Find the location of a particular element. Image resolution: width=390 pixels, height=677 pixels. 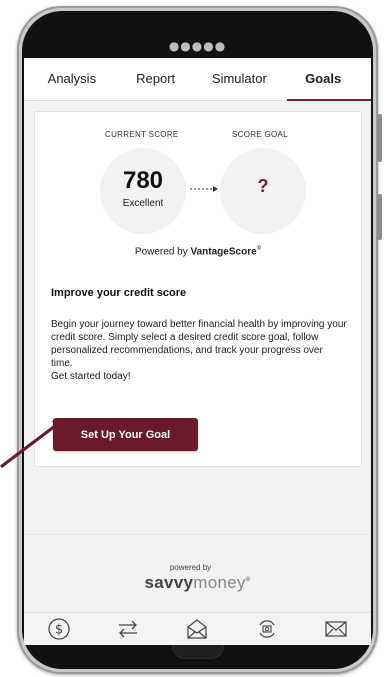

pointer-arrow-icon is located at coordinates (32, 444).